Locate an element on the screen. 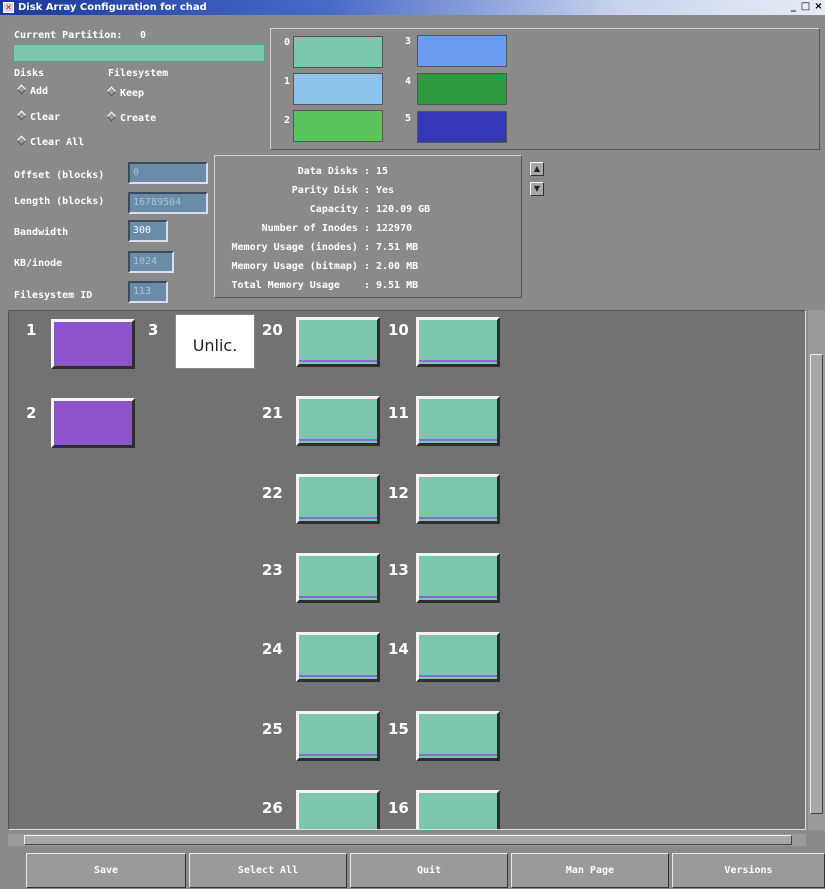 The width and height of the screenshot is (825, 889). legend-num-1: 1 is located at coordinates (287, 81).